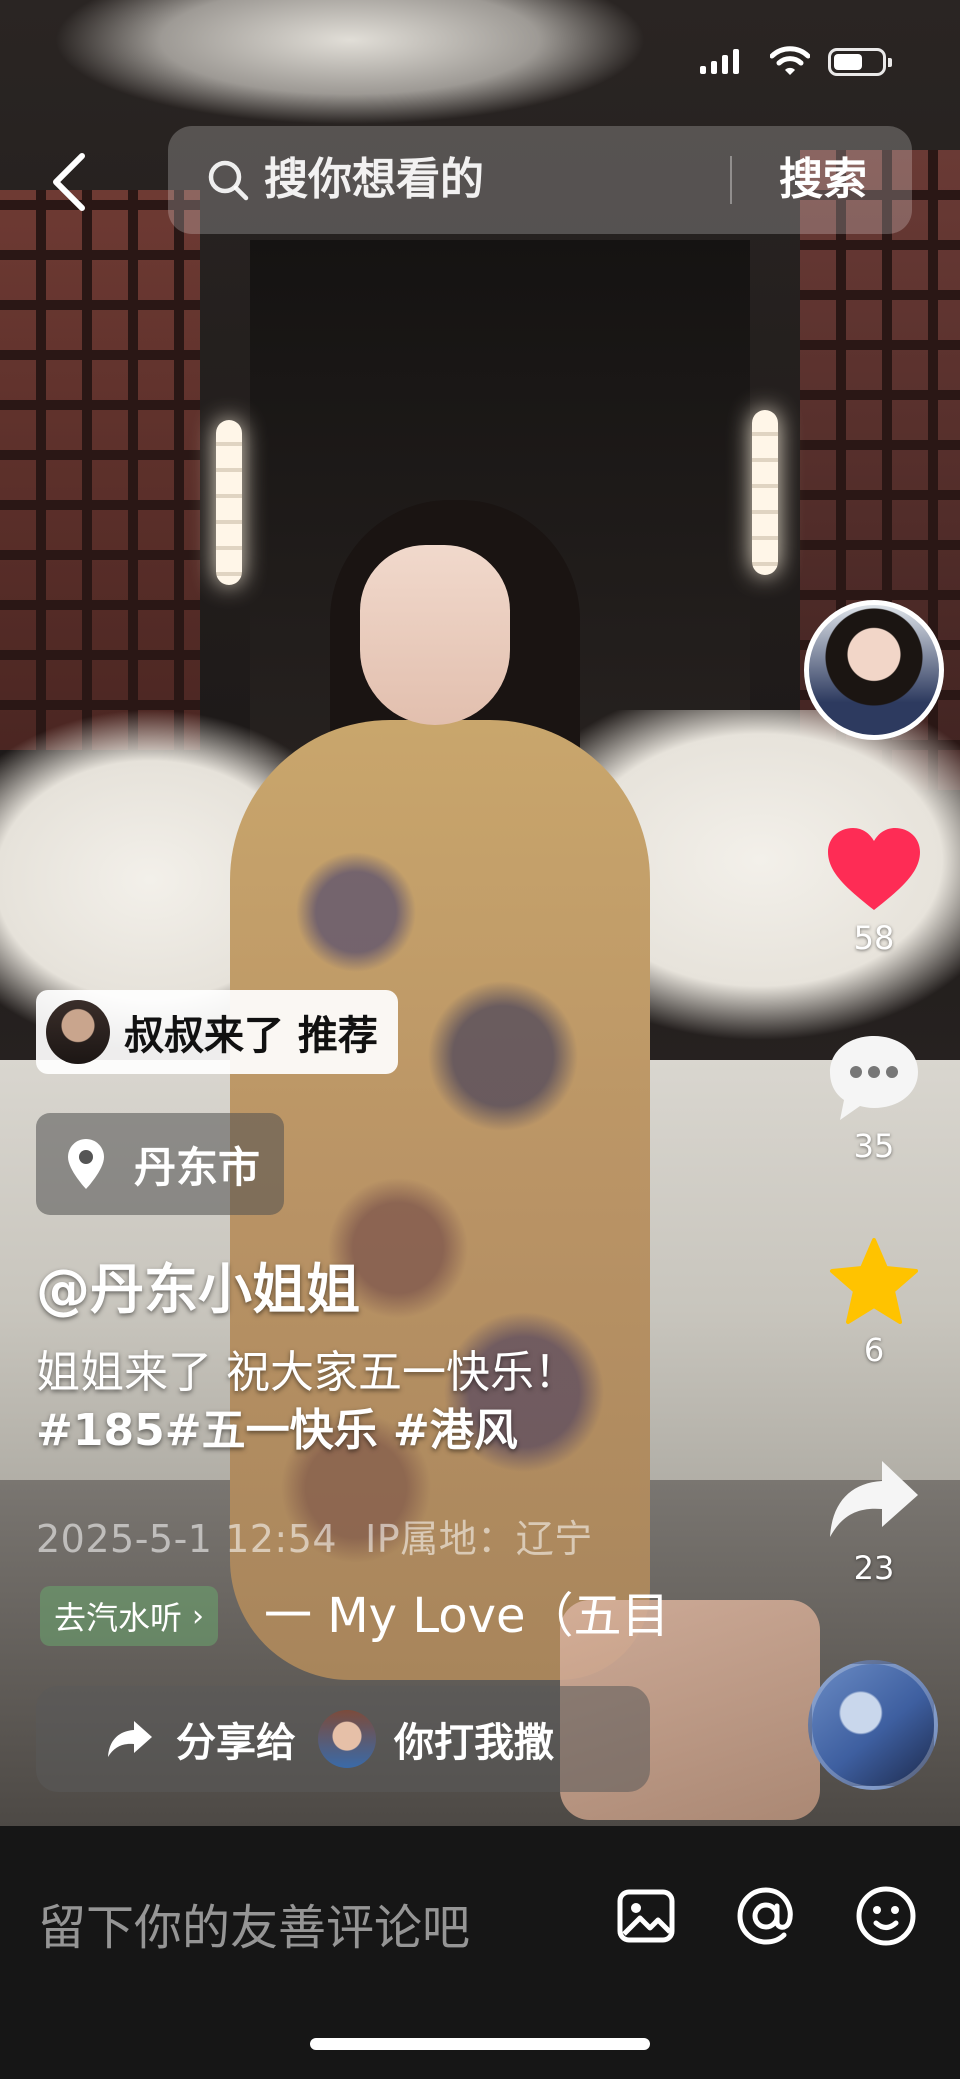  What do you see at coordinates (435, 635) in the screenshot?
I see `person-face` at bounding box center [435, 635].